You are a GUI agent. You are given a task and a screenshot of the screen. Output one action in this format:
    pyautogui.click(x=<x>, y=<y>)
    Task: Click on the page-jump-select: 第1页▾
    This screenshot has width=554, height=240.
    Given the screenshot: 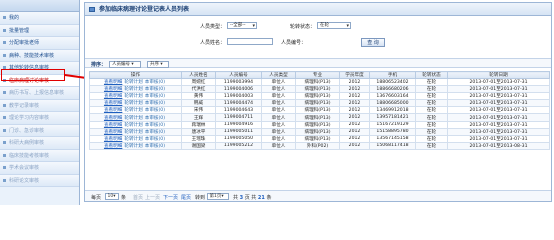 What is the action you would take?
    pyautogui.click(x=218, y=196)
    